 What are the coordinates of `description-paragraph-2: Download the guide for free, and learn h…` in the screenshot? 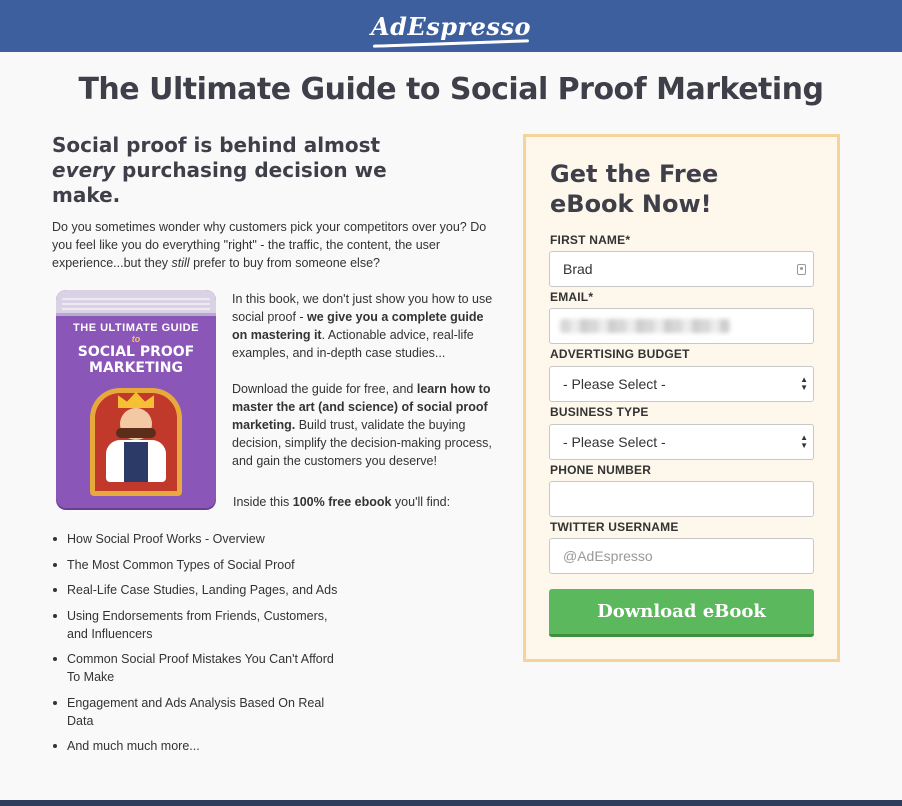 It's located at (367, 425).